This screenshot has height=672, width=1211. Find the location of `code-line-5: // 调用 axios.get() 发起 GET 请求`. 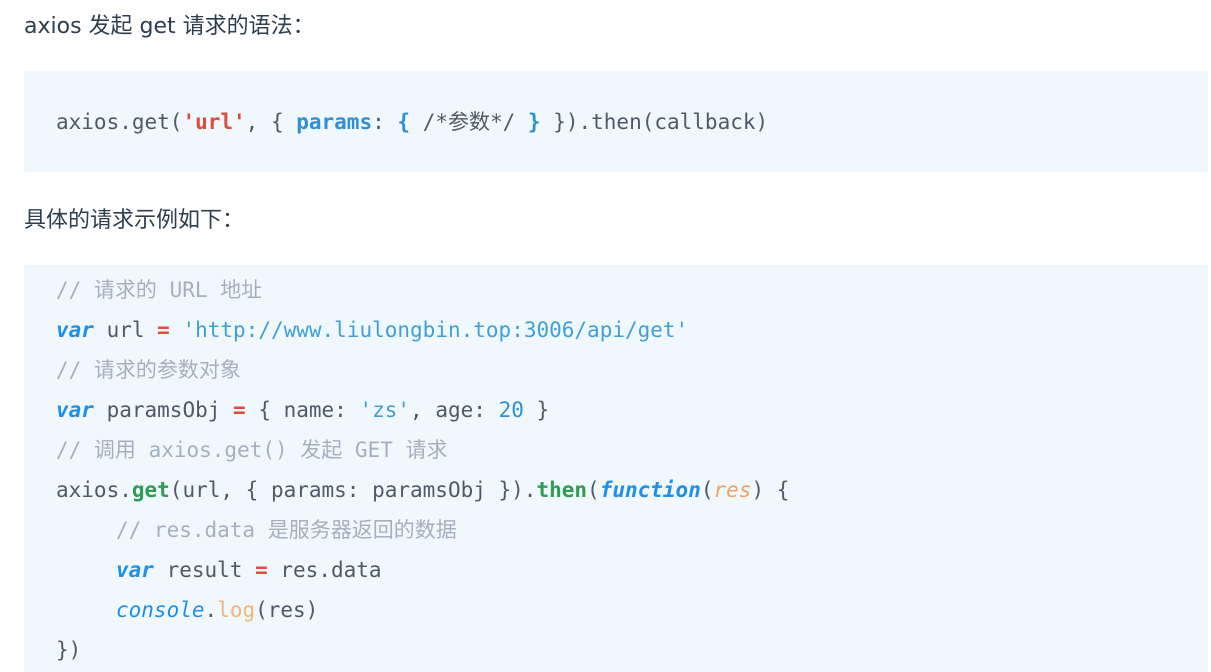

code-line-5: // 调用 axios.get() 发起 GET 请求 is located at coordinates (252, 450).